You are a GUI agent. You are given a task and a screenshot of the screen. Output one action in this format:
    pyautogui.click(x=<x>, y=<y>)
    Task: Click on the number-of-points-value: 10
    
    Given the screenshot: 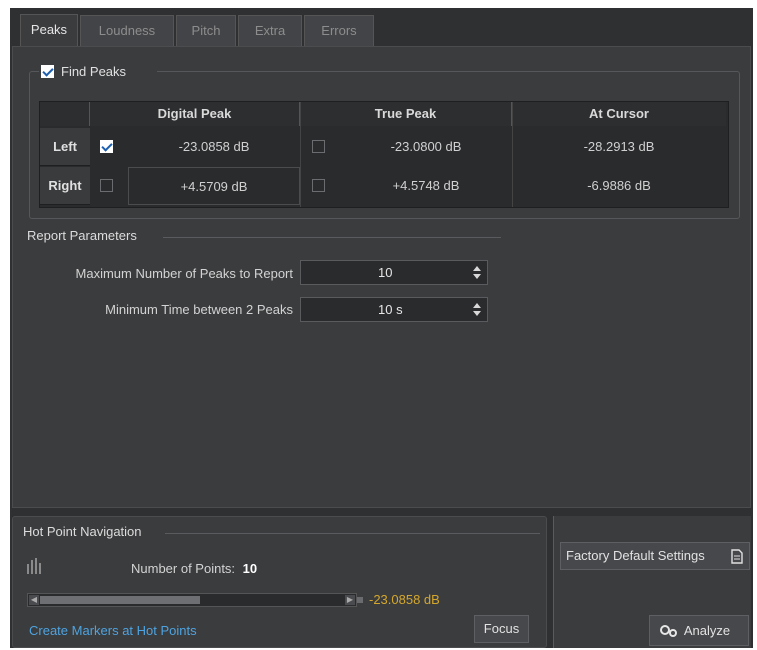 What is the action you would take?
    pyautogui.click(x=250, y=568)
    